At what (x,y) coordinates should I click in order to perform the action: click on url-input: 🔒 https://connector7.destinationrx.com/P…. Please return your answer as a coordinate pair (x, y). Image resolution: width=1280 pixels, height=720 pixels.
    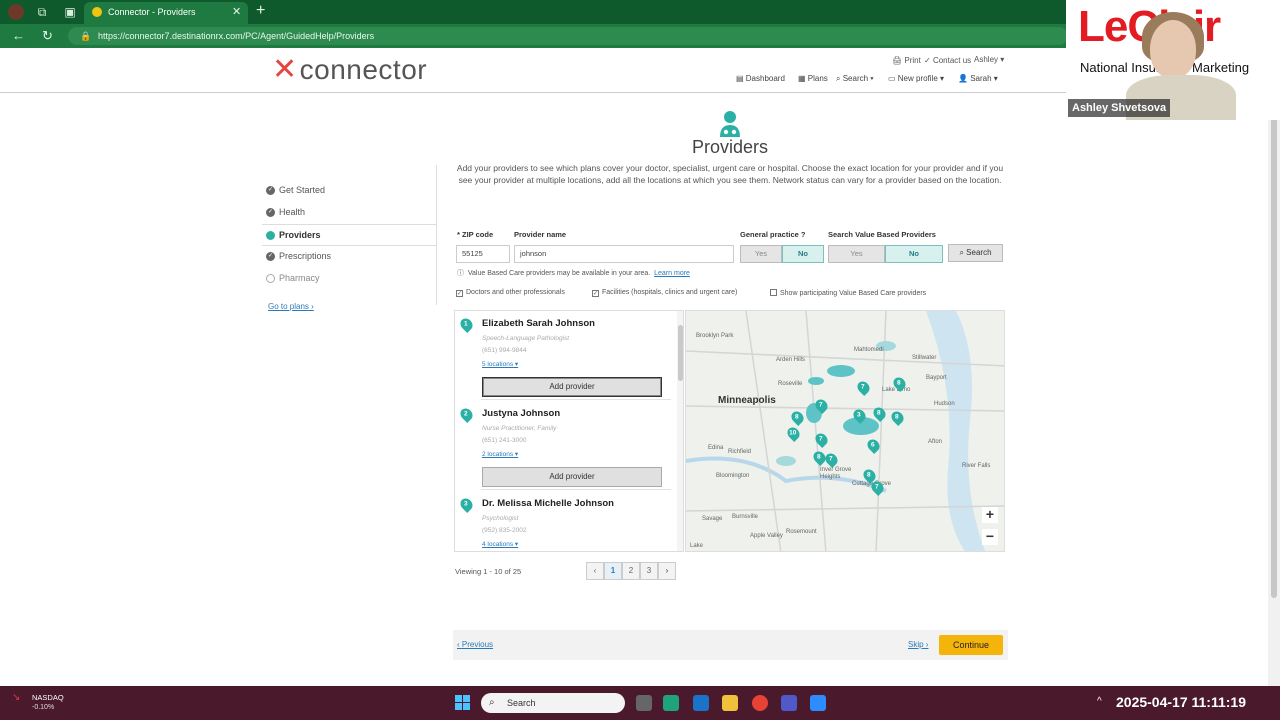
    Looking at the image, I should click on (568, 36).